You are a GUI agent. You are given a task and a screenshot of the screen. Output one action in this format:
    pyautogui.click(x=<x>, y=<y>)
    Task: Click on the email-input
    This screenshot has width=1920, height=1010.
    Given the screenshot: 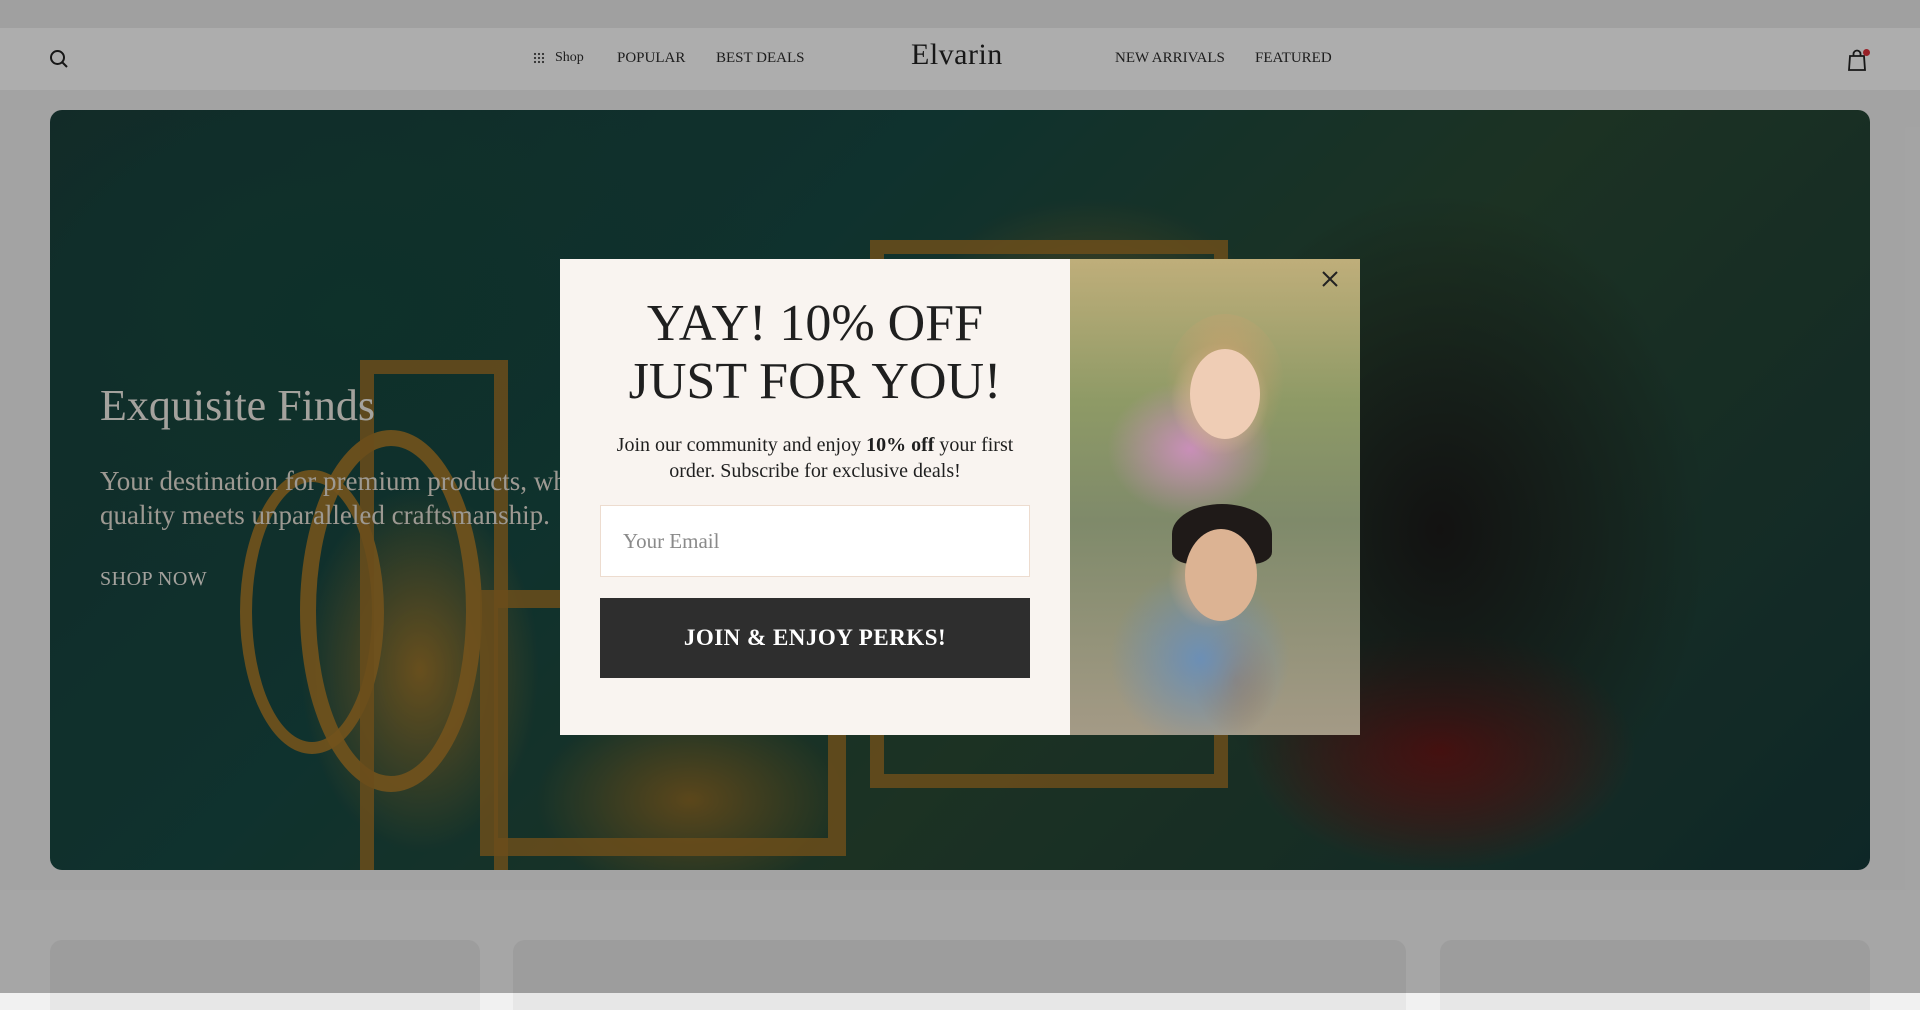 What is the action you would take?
    pyautogui.click(x=815, y=541)
    